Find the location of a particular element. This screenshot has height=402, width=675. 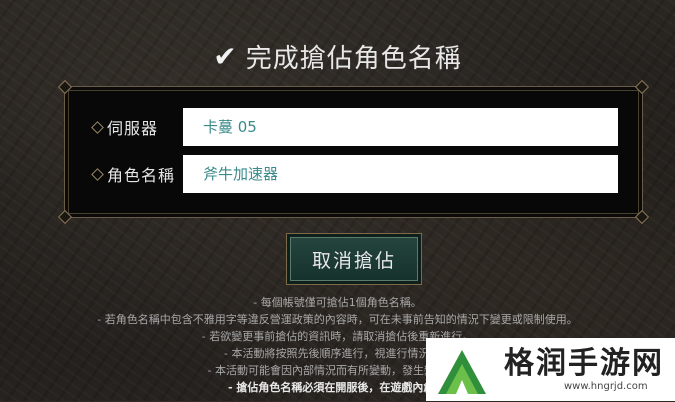

character-name-label: 角色名稱 is located at coordinates (141, 175).